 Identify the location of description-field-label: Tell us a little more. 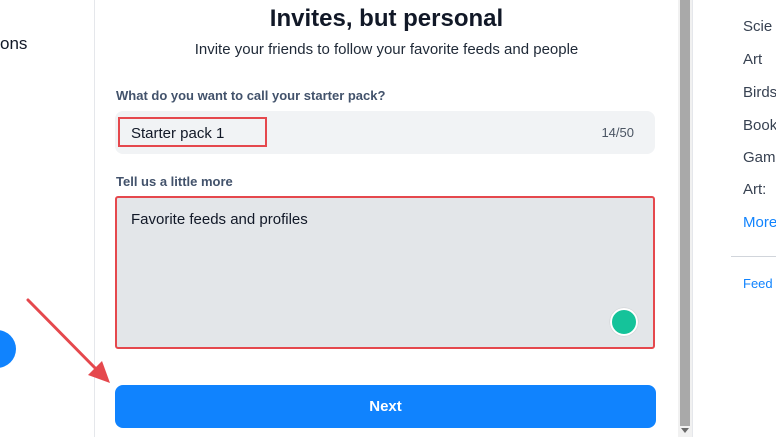
(174, 181).